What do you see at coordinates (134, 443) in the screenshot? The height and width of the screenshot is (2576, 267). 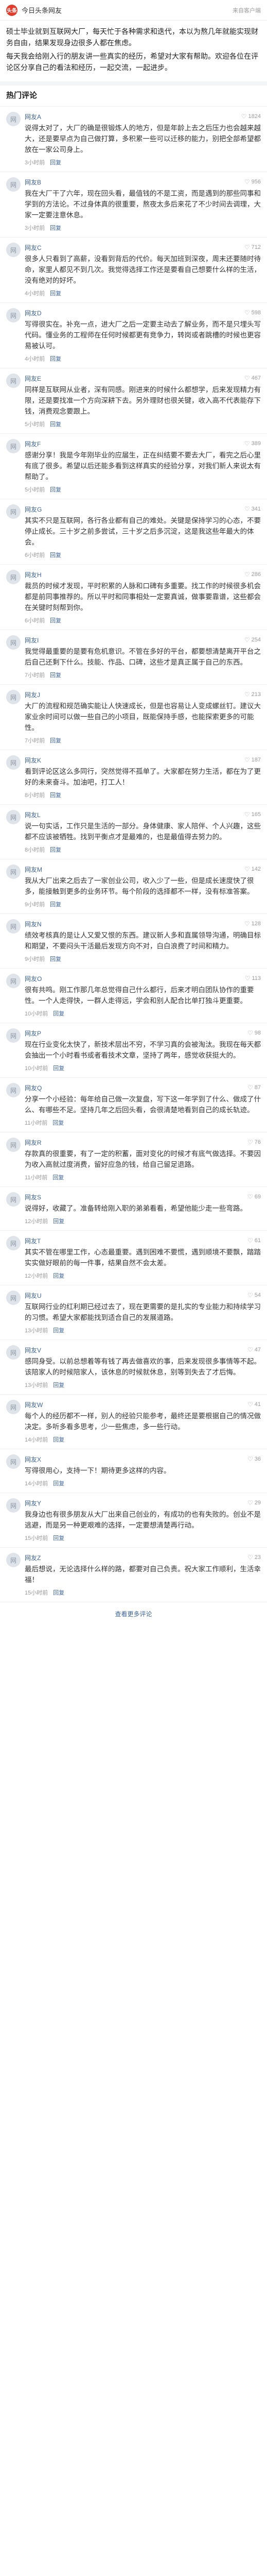 I see `commenter-name: 网友F` at bounding box center [134, 443].